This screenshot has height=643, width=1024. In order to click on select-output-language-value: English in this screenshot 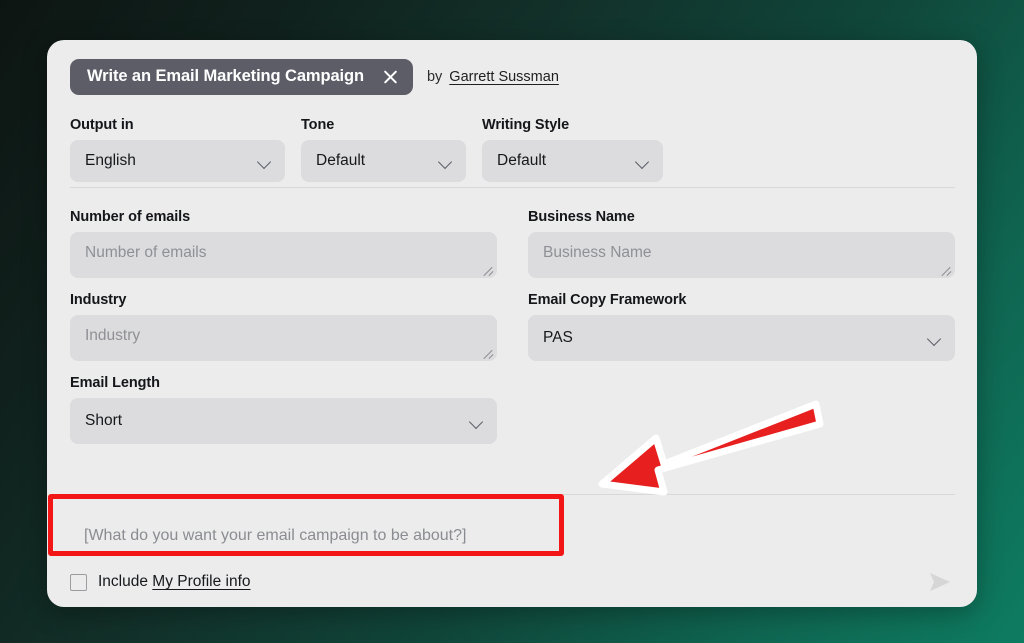, I will do `click(110, 160)`.